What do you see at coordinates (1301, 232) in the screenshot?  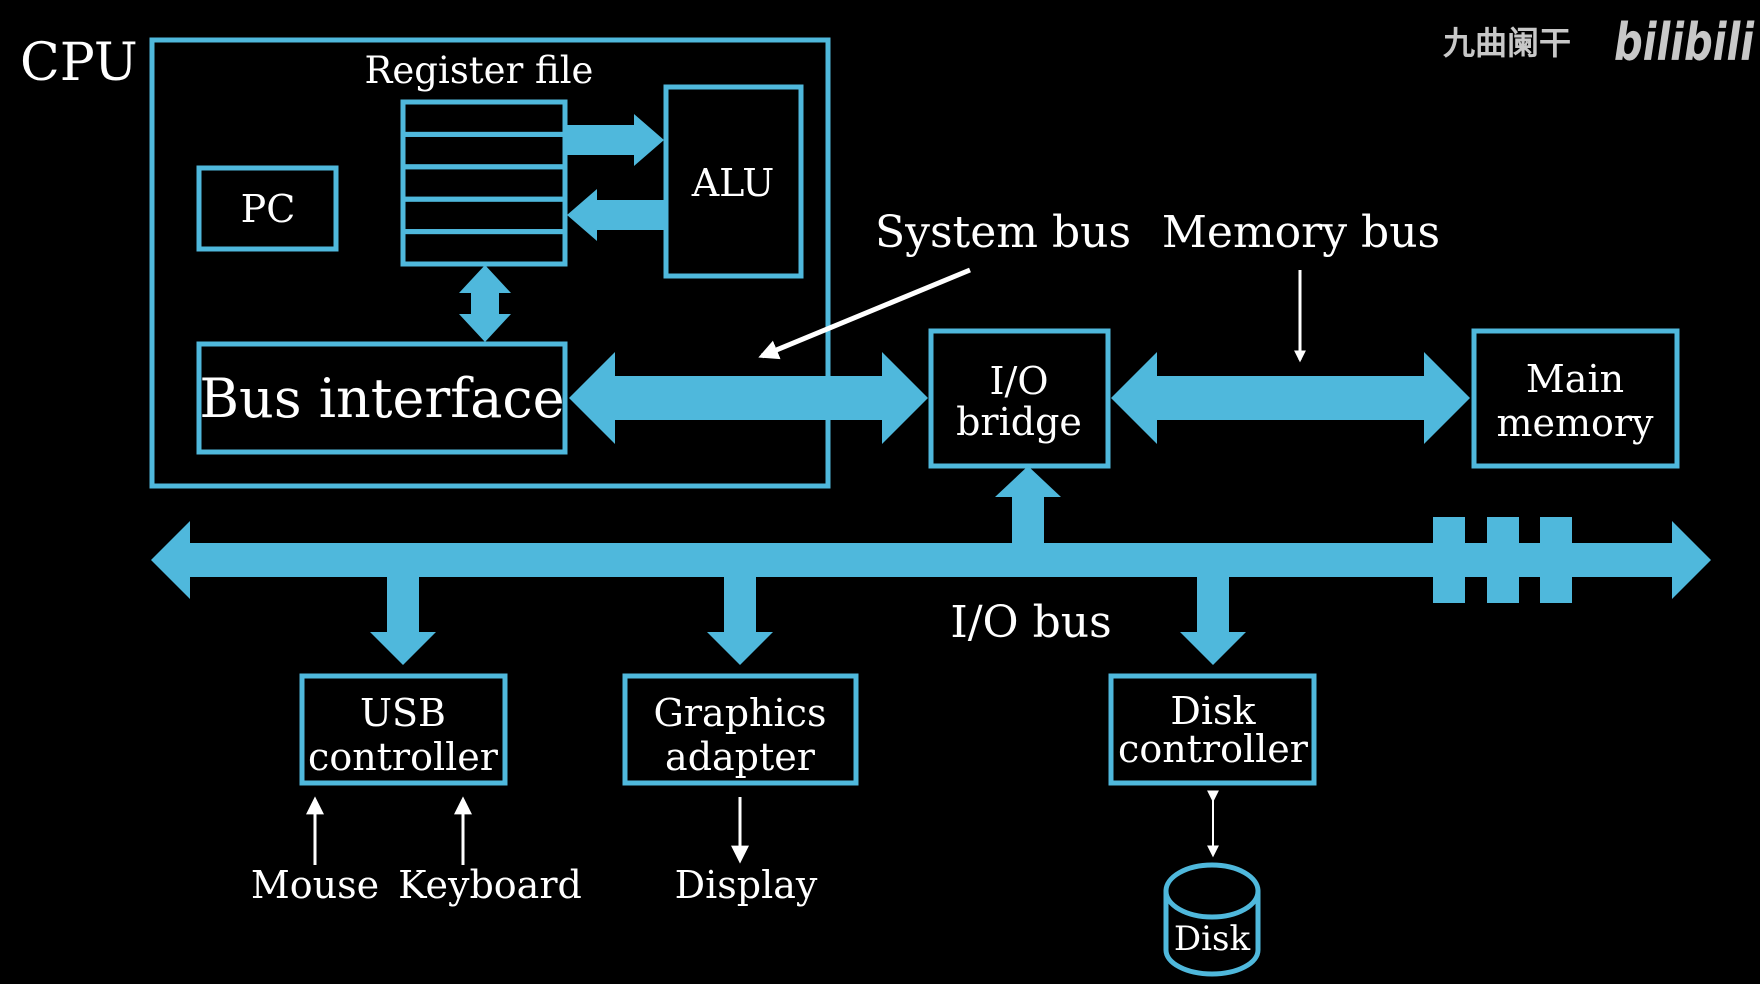 I see `memory-bus-label: Memory bus` at bounding box center [1301, 232].